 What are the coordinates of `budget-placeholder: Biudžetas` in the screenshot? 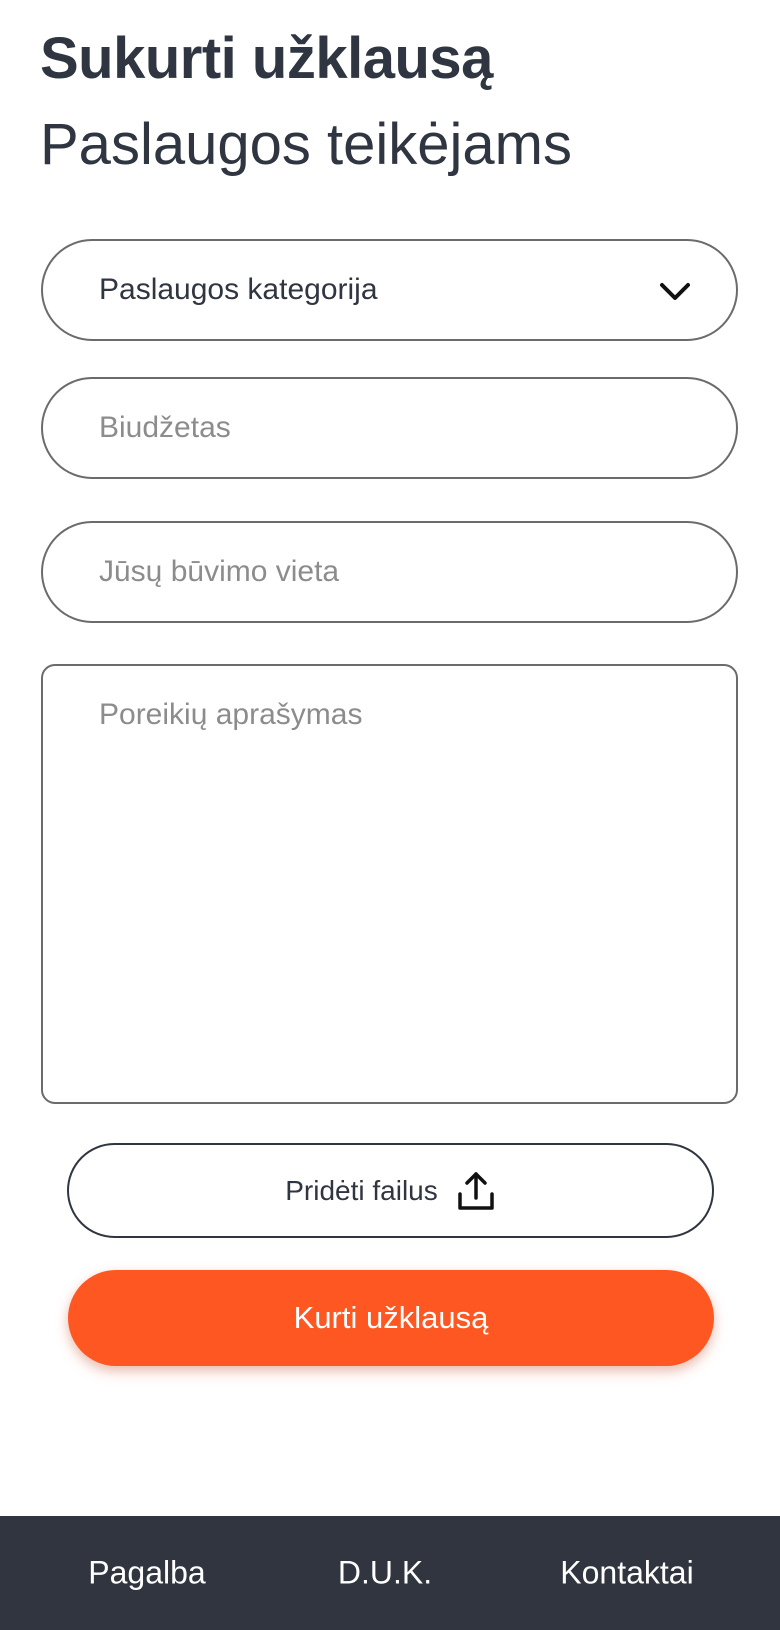 It's located at (165, 427).